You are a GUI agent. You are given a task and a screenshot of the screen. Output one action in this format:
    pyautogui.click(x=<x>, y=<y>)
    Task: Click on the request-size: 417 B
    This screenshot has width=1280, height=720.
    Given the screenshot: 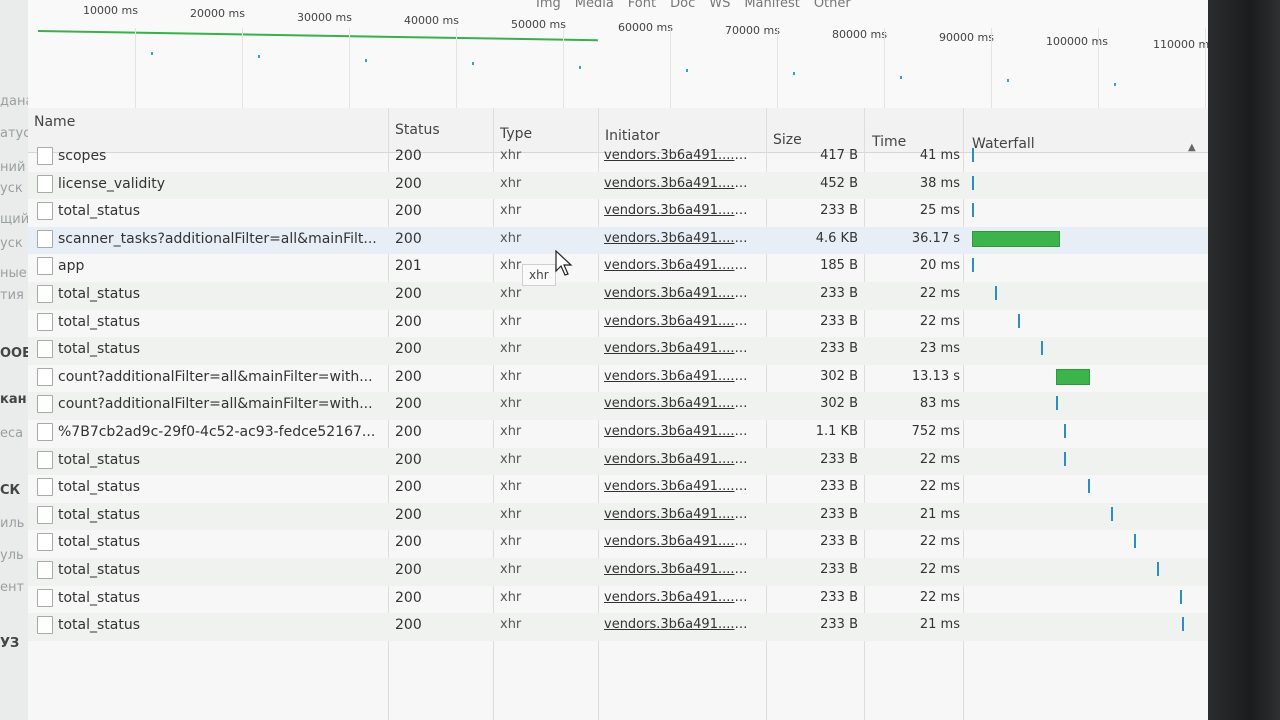 What is the action you would take?
    pyautogui.click(x=839, y=155)
    